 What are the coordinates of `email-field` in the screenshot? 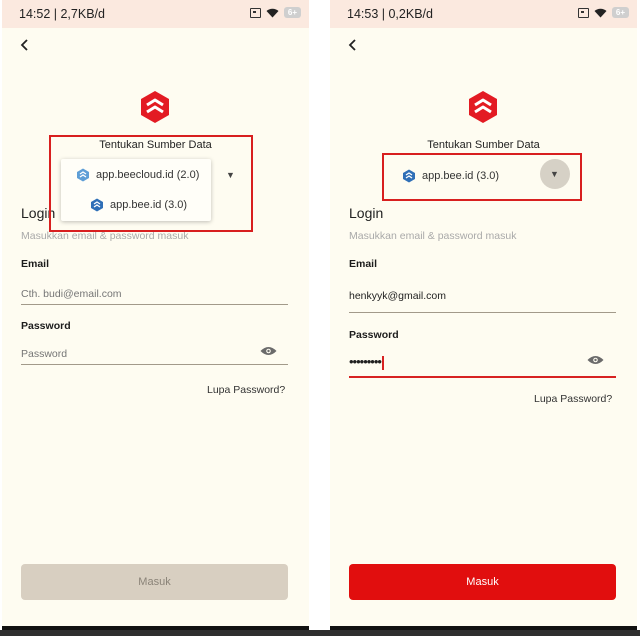 It's located at (154, 294).